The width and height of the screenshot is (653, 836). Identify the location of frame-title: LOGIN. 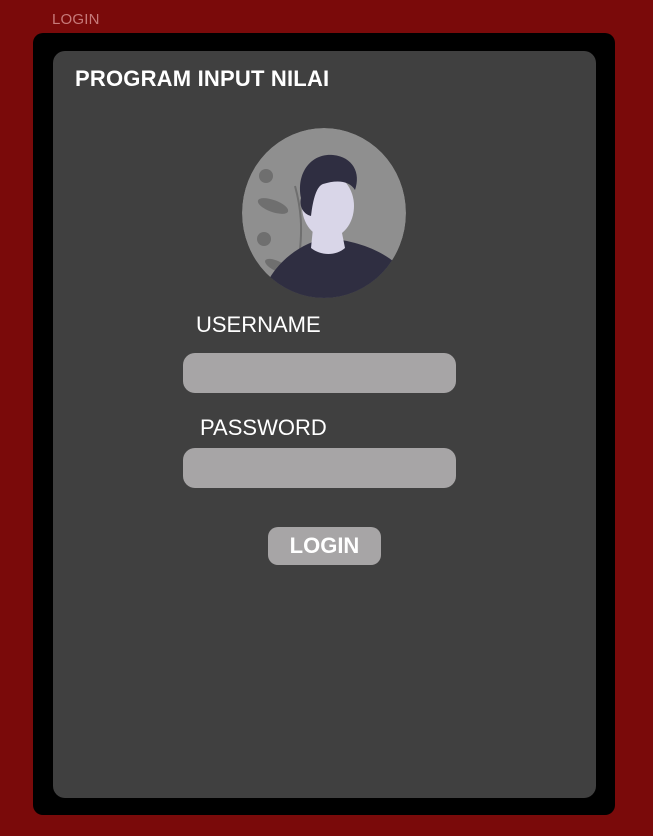
(76, 19).